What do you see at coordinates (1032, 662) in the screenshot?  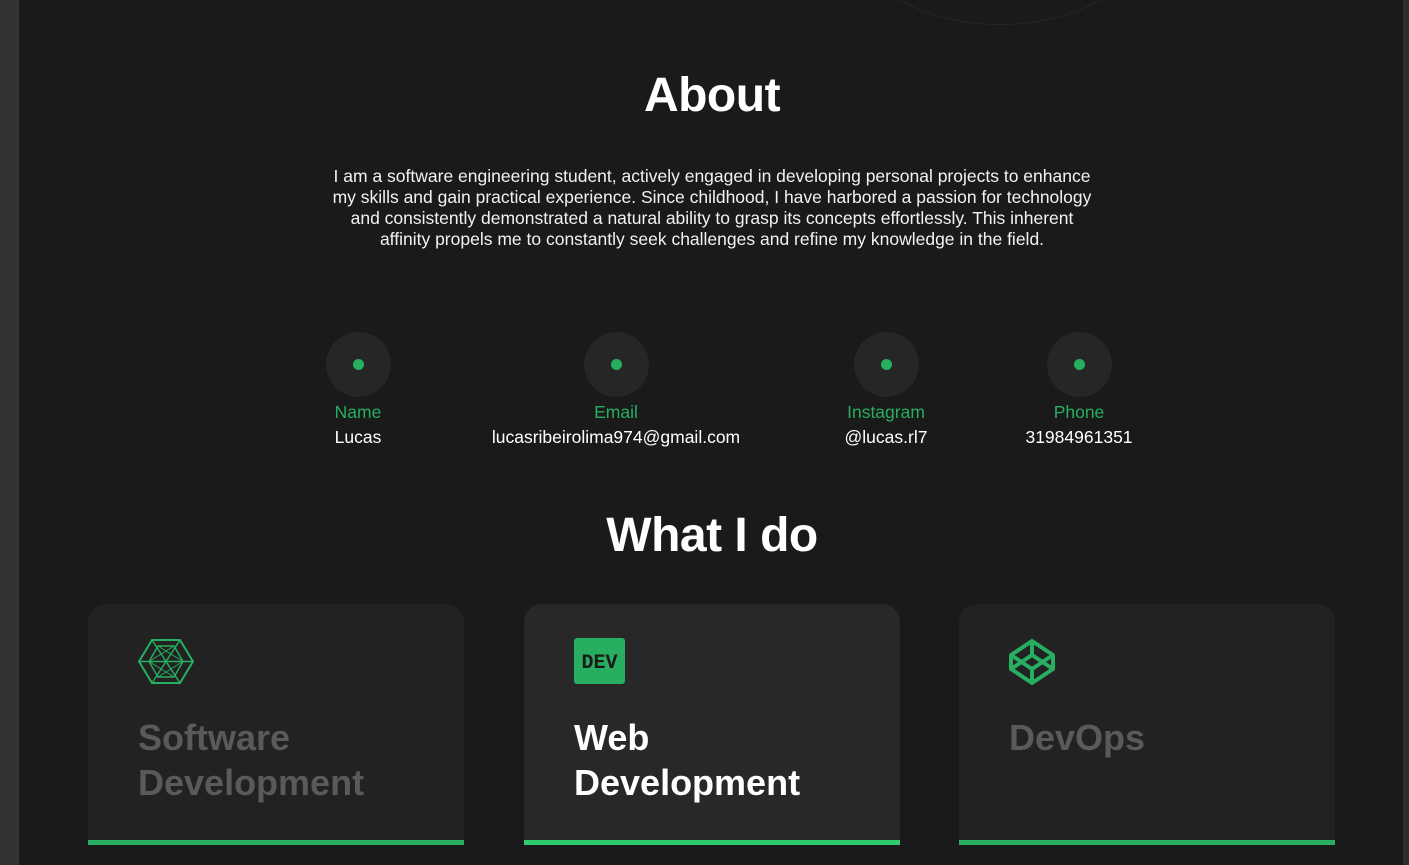 I see `codepen-cube-icon` at bounding box center [1032, 662].